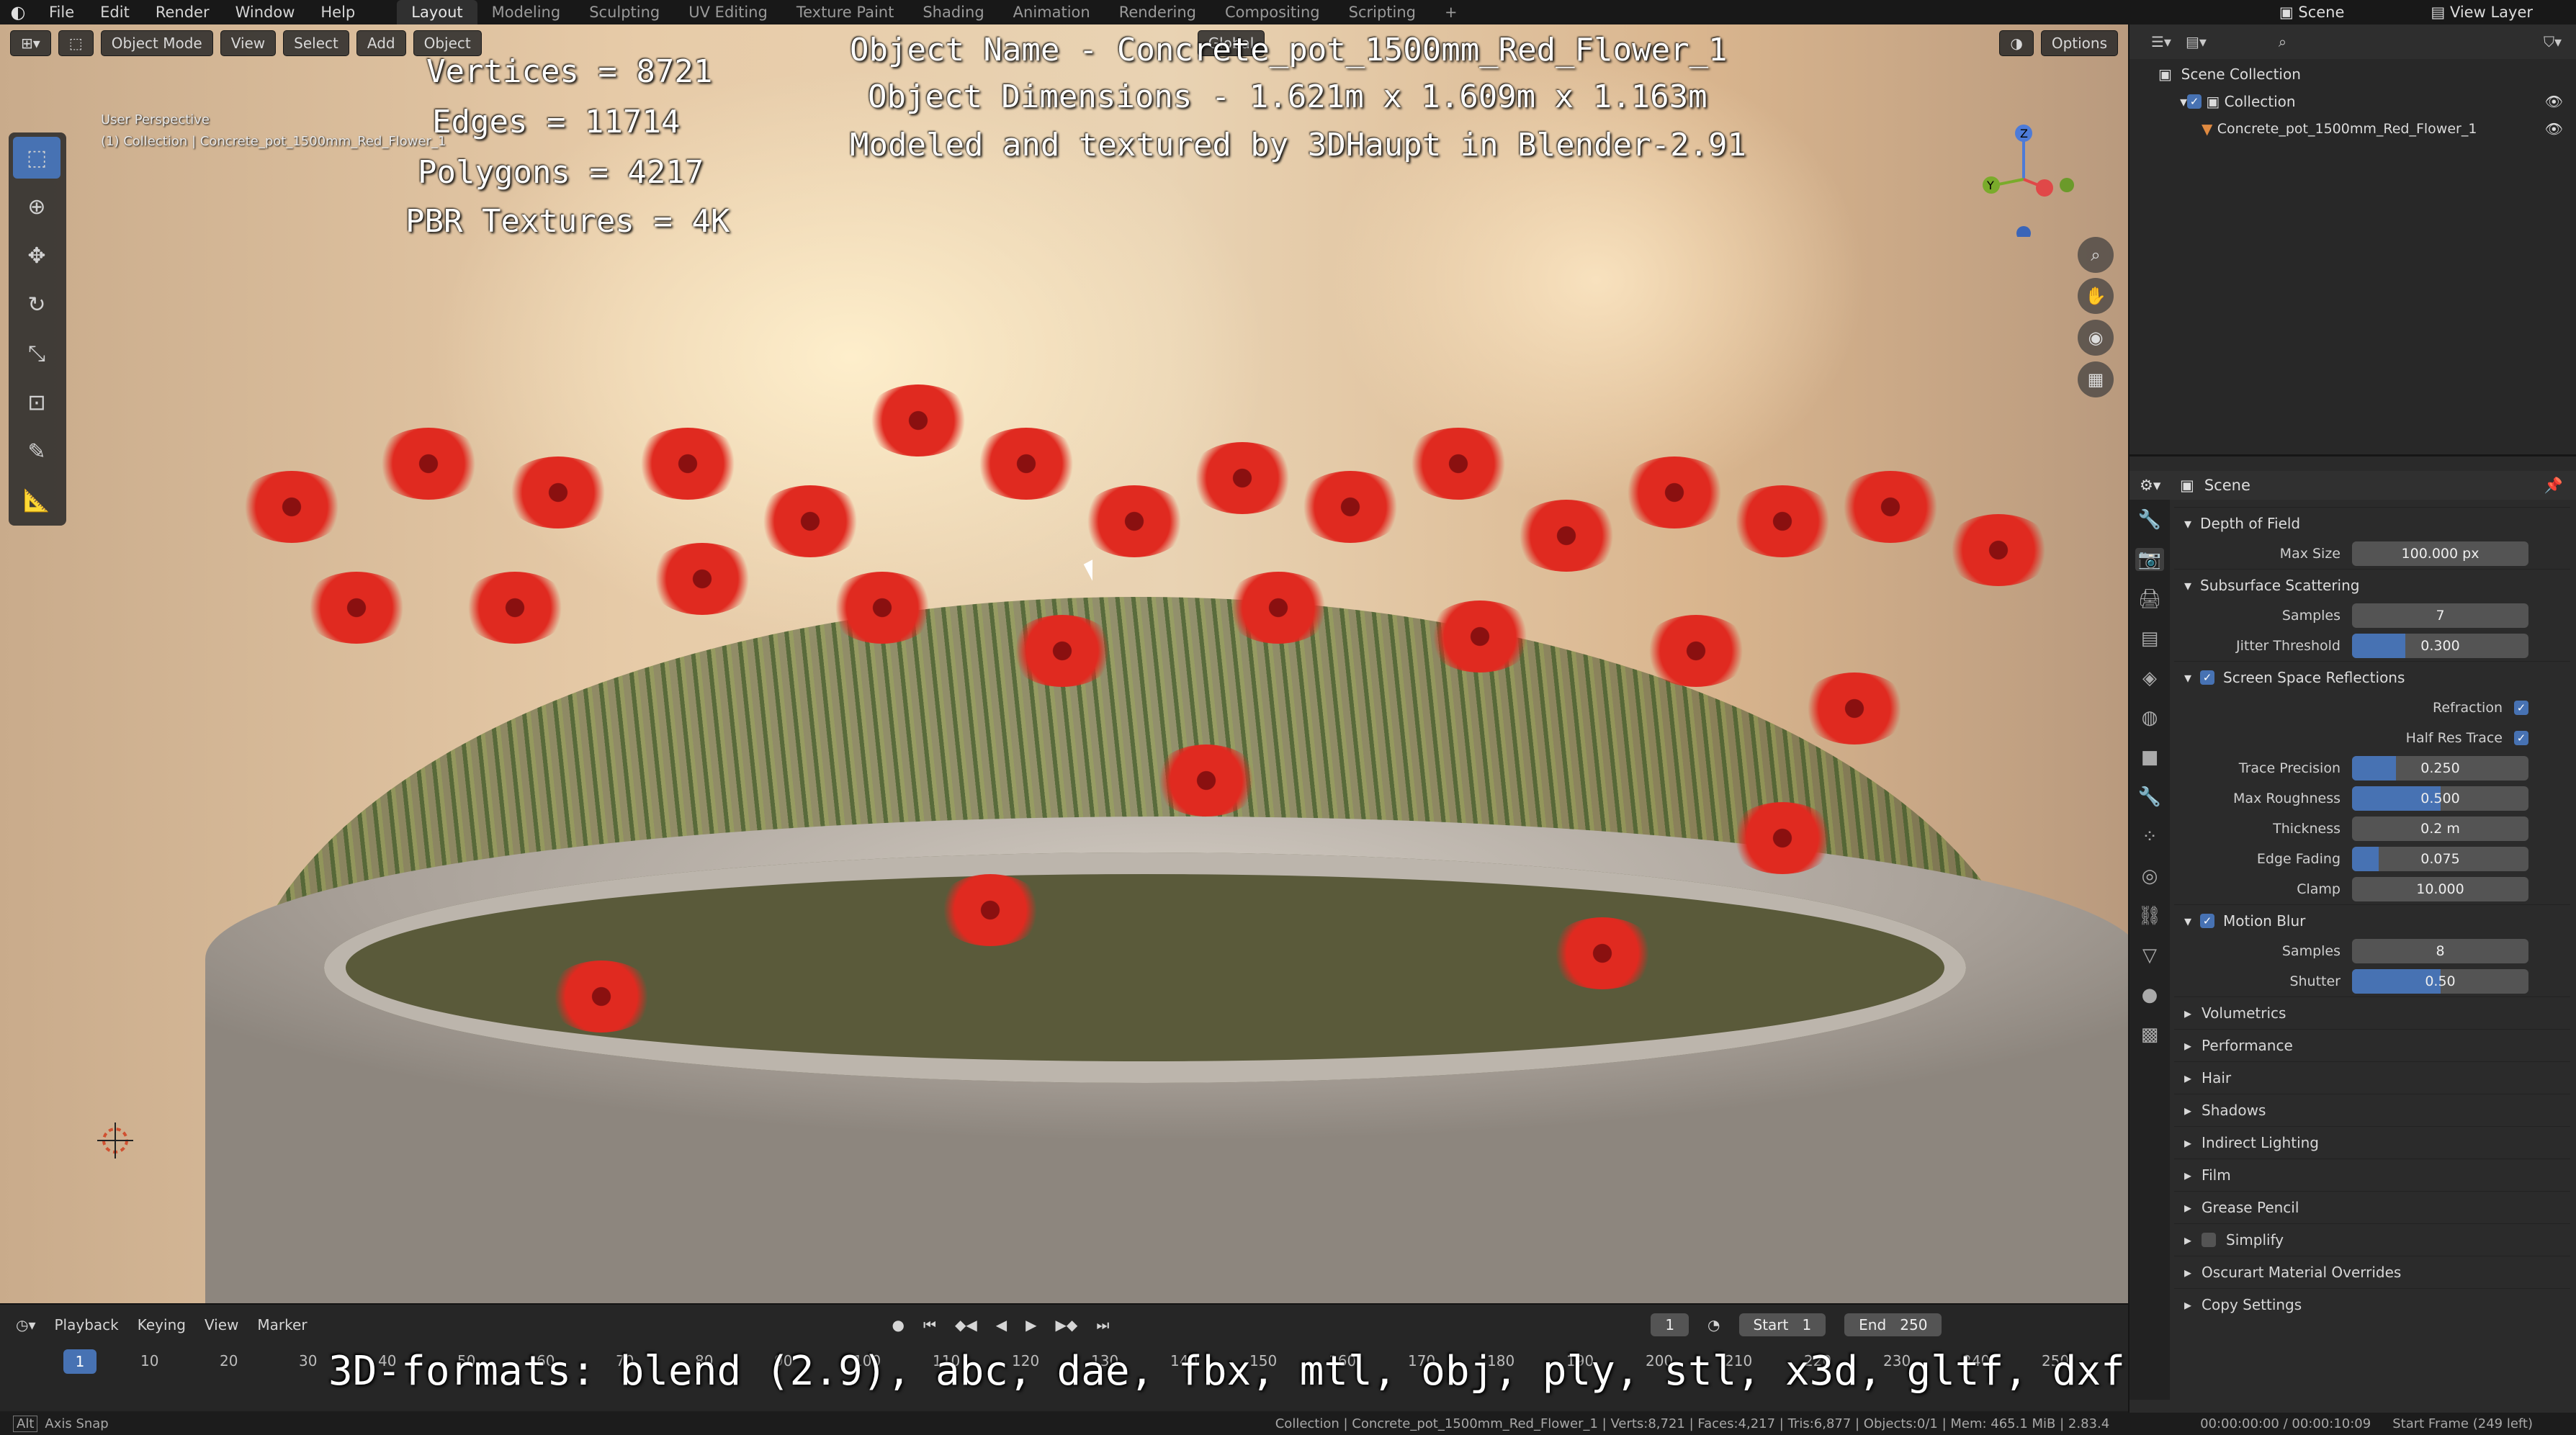 This screenshot has width=2576, height=1435. I want to click on panel-film: ▸ Film, so click(2372, 1175).